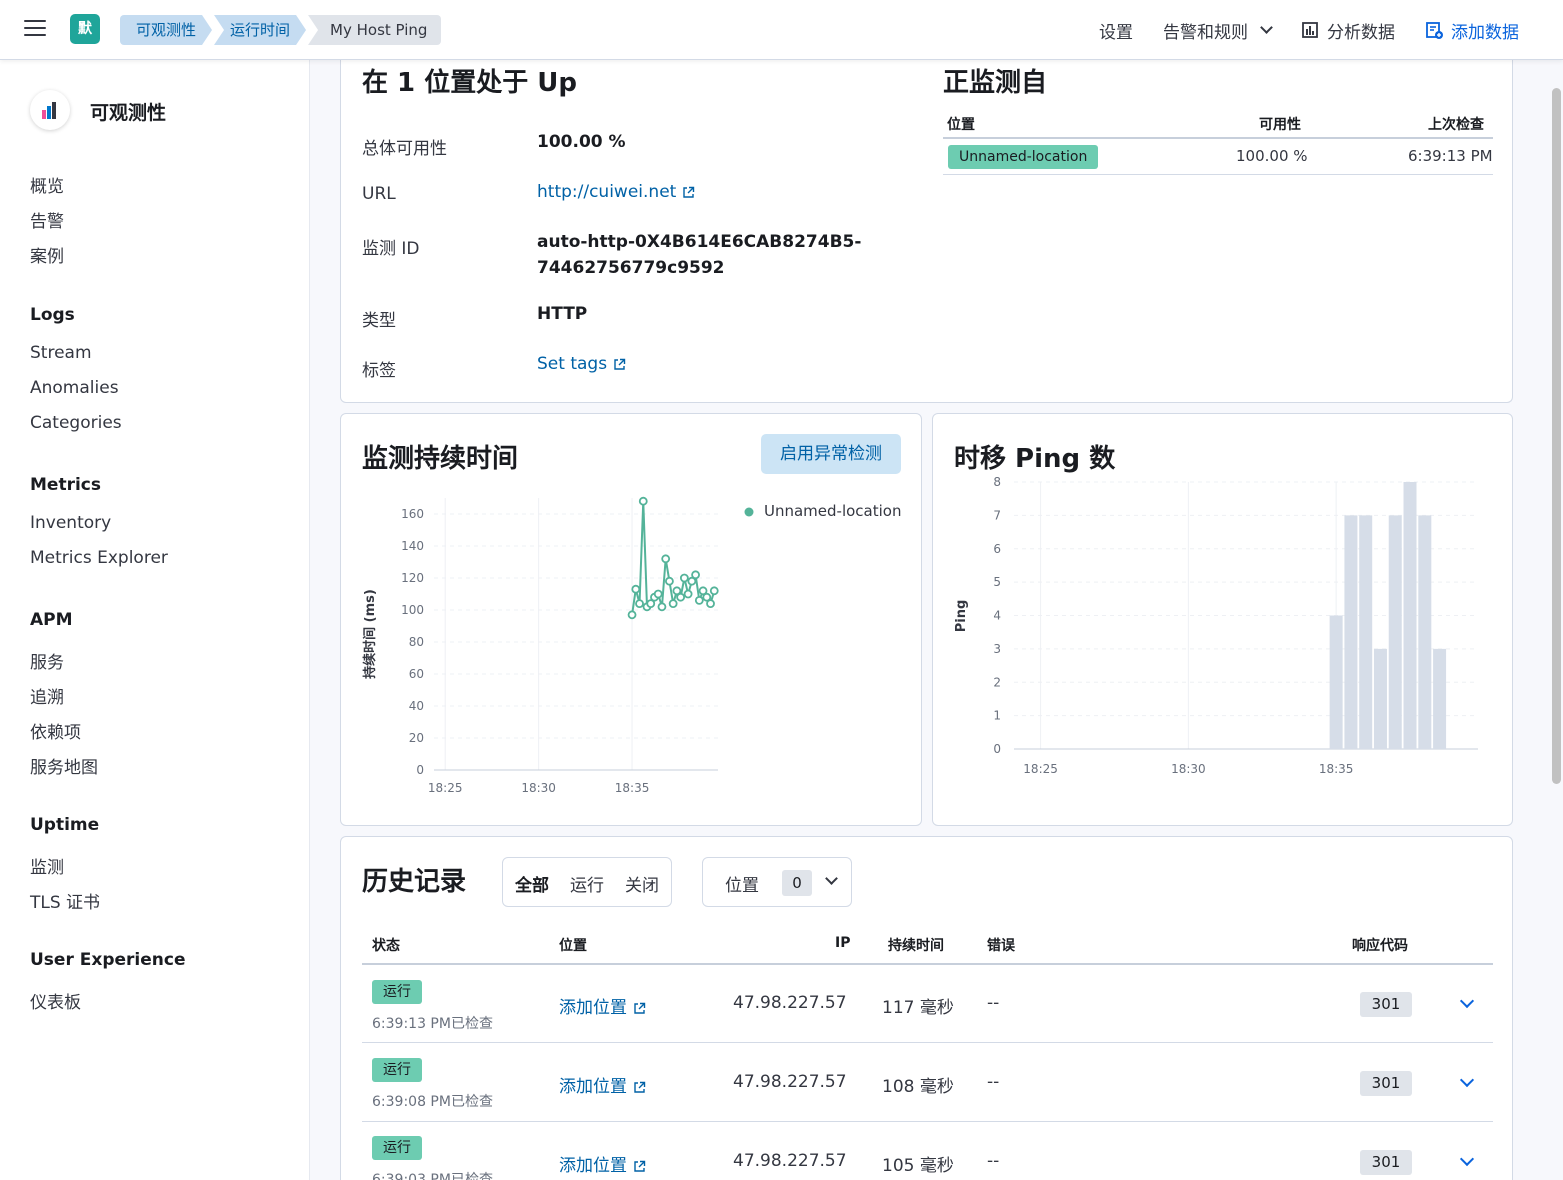 Image resolution: width=1563 pixels, height=1180 pixels. Describe the element at coordinates (1035, 459) in the screenshot. I see `pings-title: 时移 Ping 数` at that location.